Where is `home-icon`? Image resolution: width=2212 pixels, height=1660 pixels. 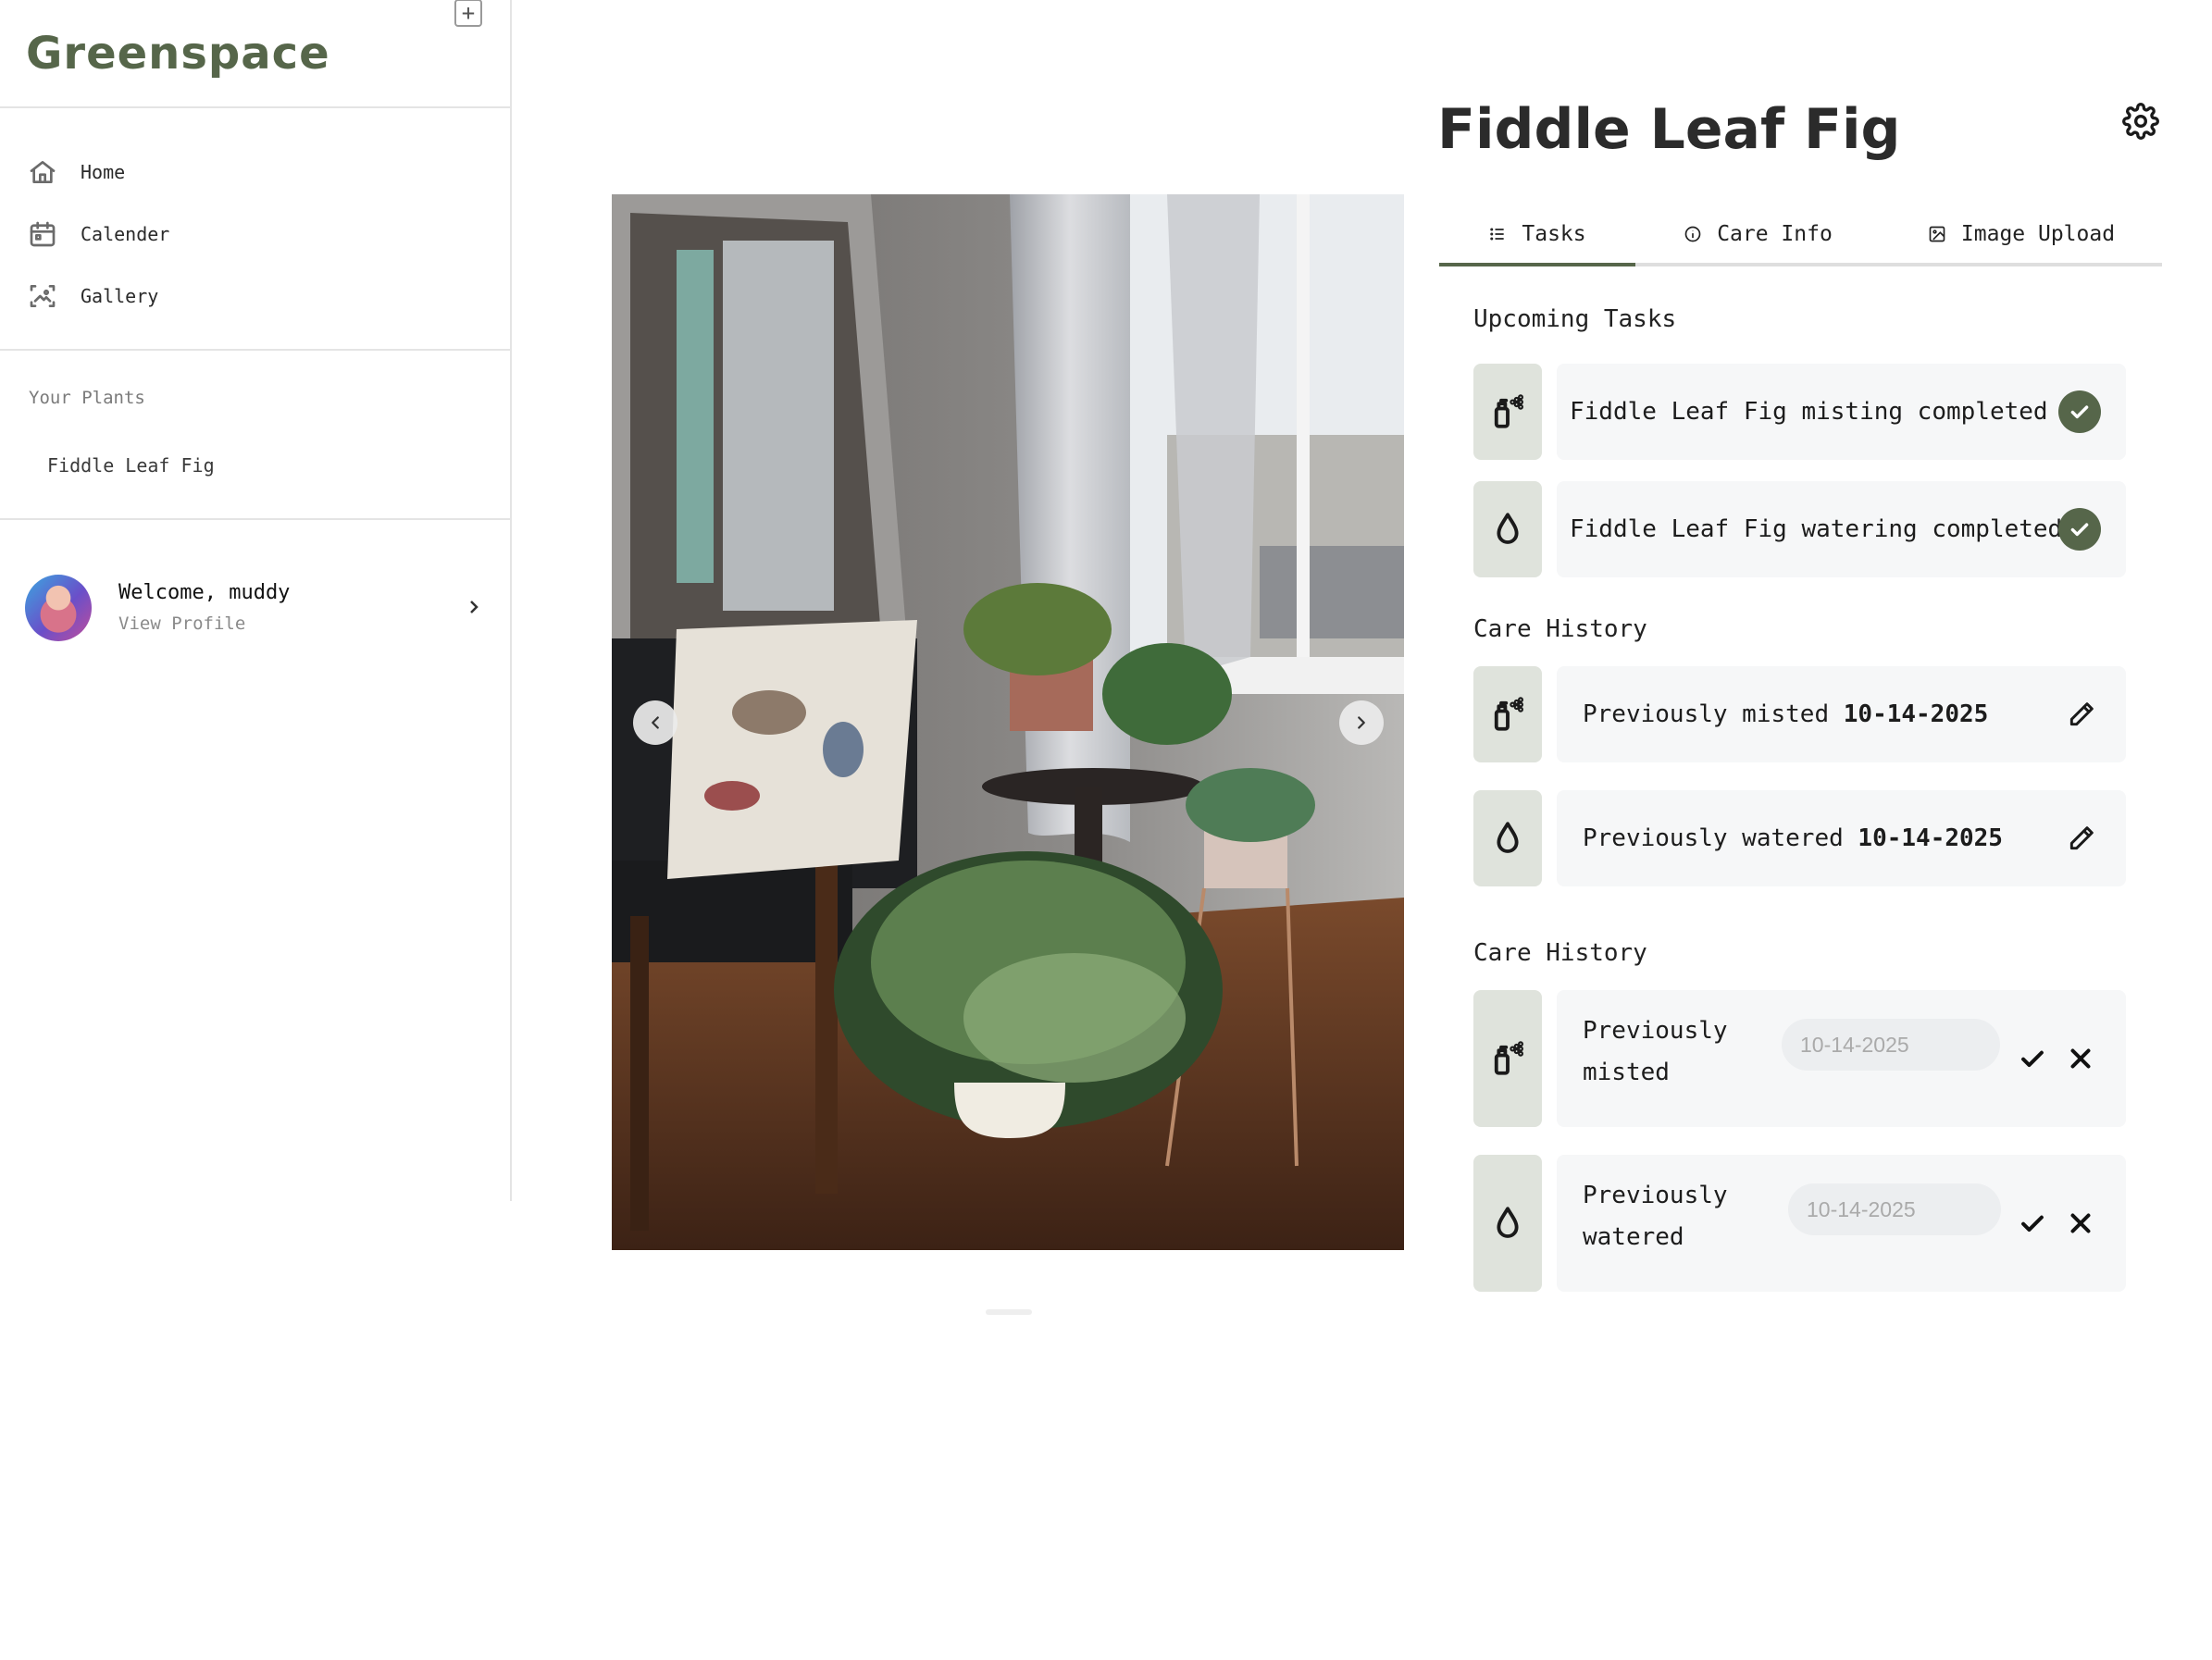 home-icon is located at coordinates (43, 171).